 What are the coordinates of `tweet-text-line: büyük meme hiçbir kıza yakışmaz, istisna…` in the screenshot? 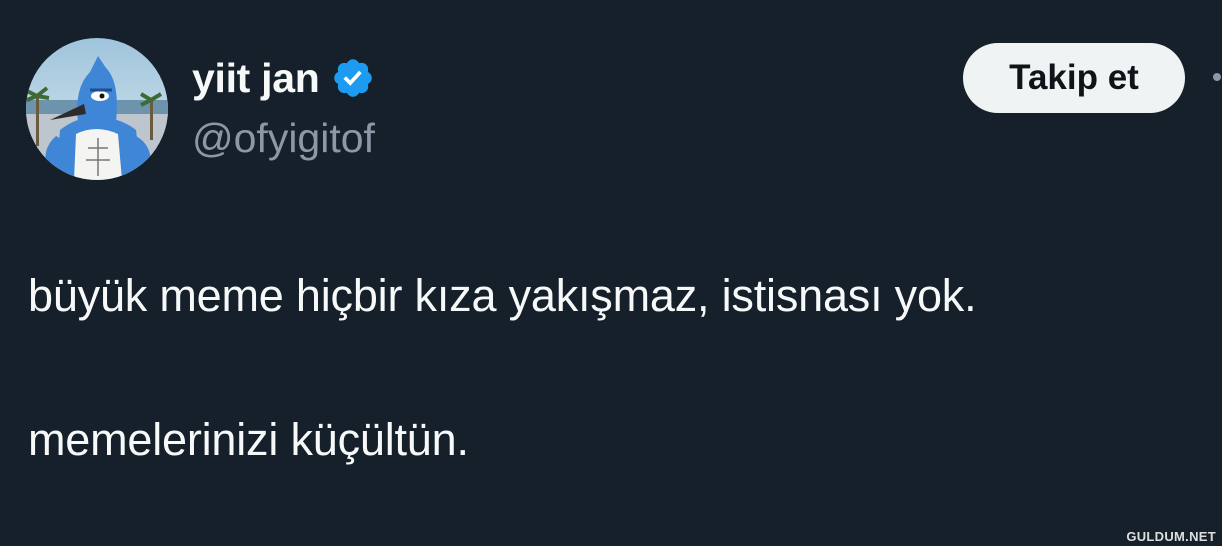 It's located at (502, 295).